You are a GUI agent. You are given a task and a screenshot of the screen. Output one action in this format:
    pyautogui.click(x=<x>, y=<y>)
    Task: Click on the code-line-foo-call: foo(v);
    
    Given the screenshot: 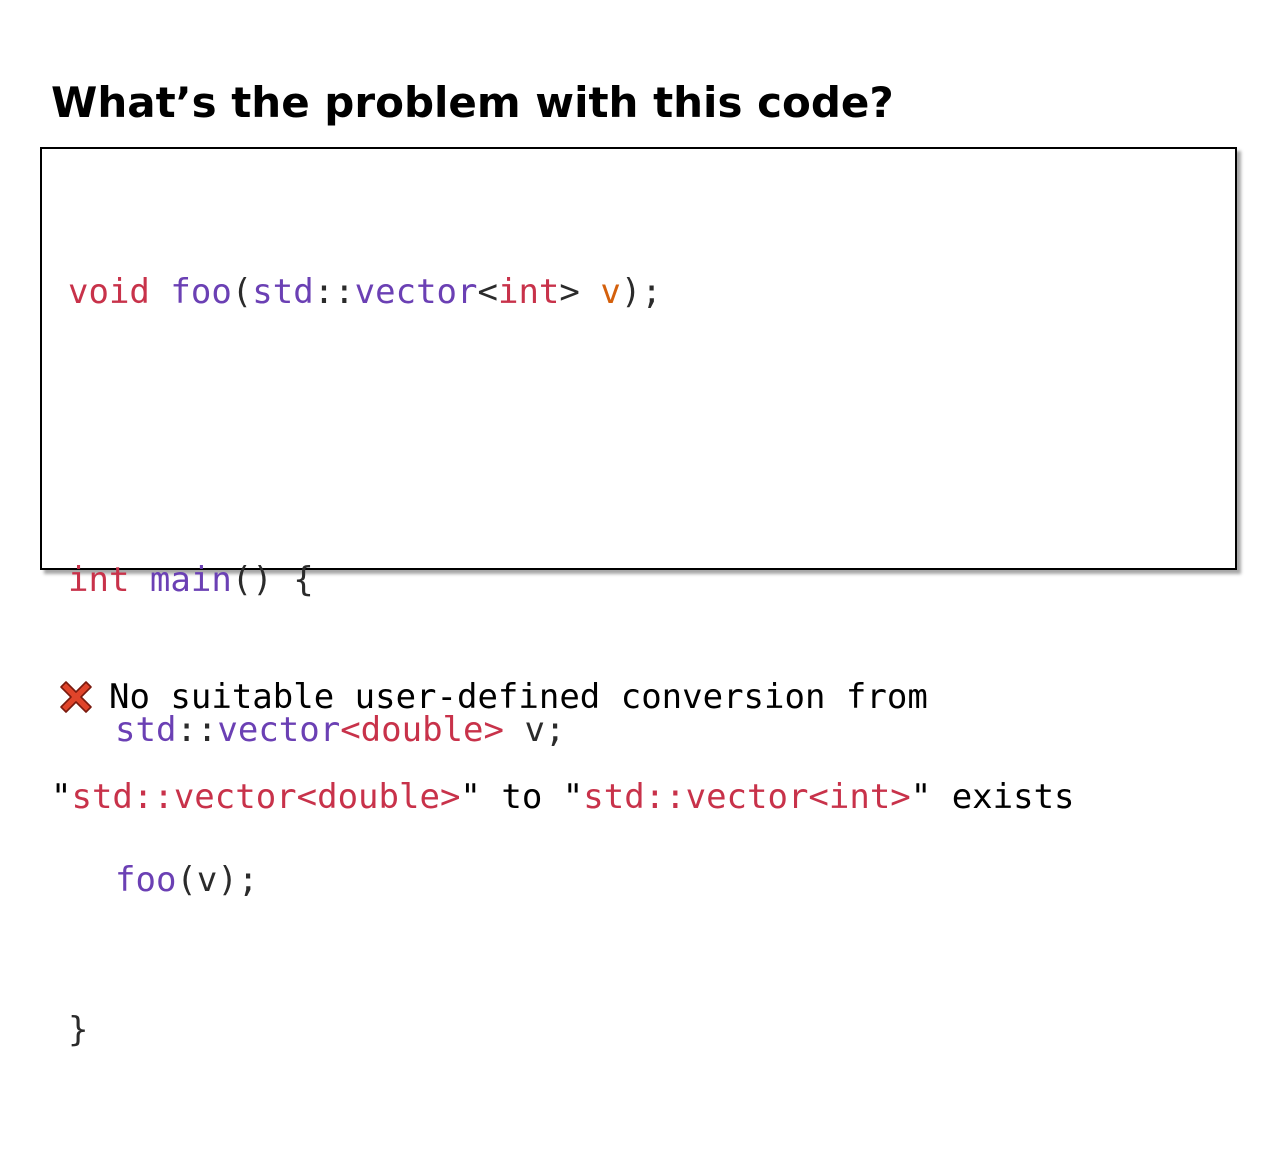 What is the action you would take?
    pyautogui.click(x=187, y=880)
    